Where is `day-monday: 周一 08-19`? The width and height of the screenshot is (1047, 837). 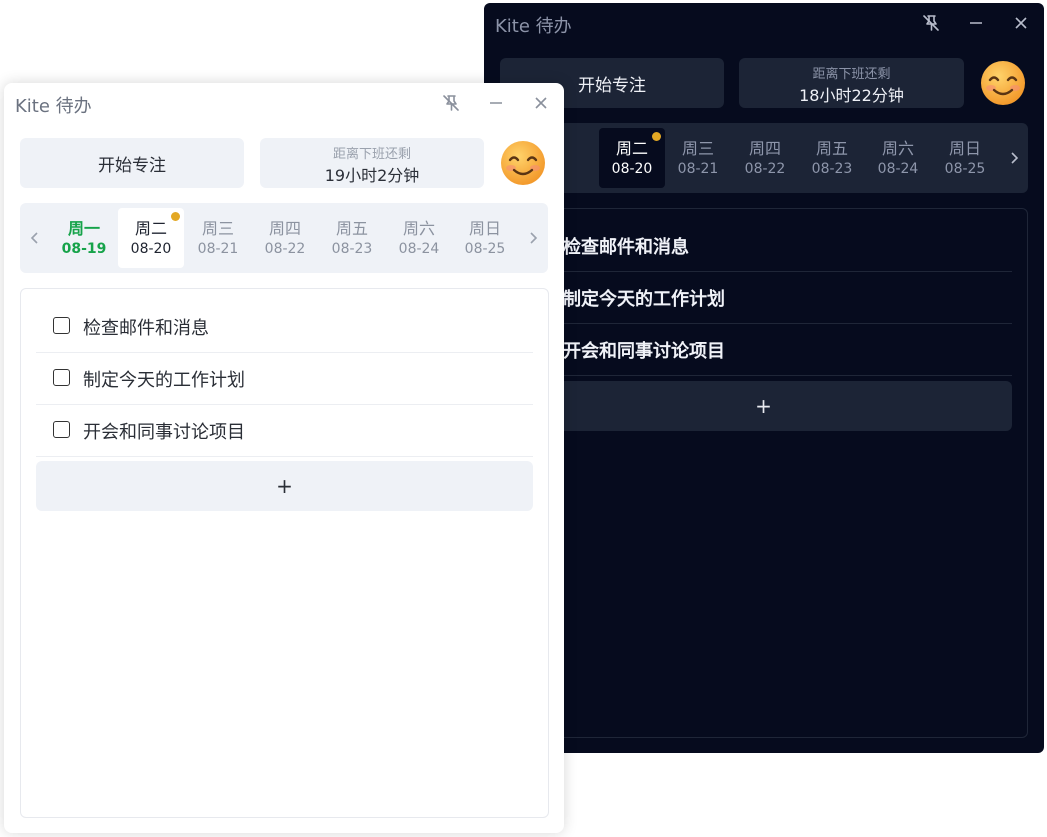
day-monday: 周一 08-19 is located at coordinates (84, 238).